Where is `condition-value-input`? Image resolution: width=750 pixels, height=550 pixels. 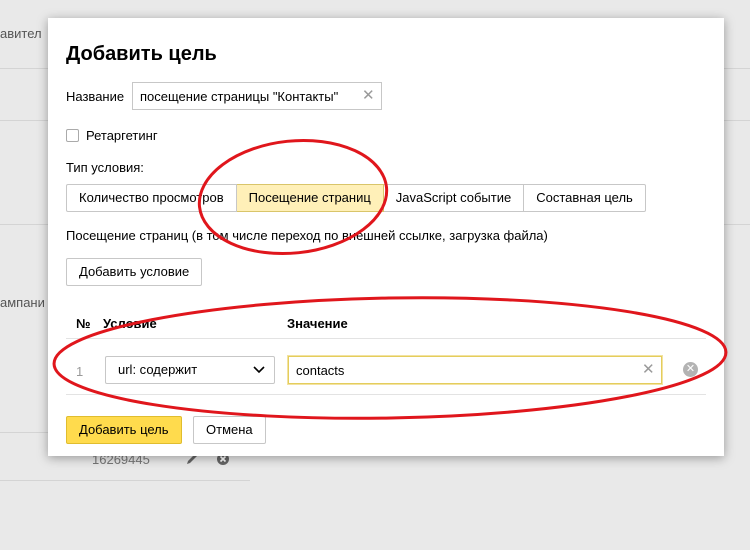
condition-value-input is located at coordinates (475, 370).